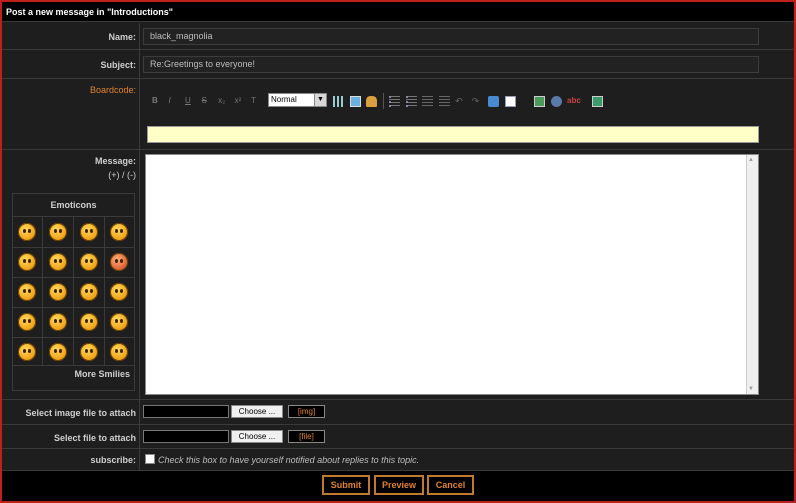  What do you see at coordinates (494, 102) in the screenshot?
I see `quote-icon` at bounding box center [494, 102].